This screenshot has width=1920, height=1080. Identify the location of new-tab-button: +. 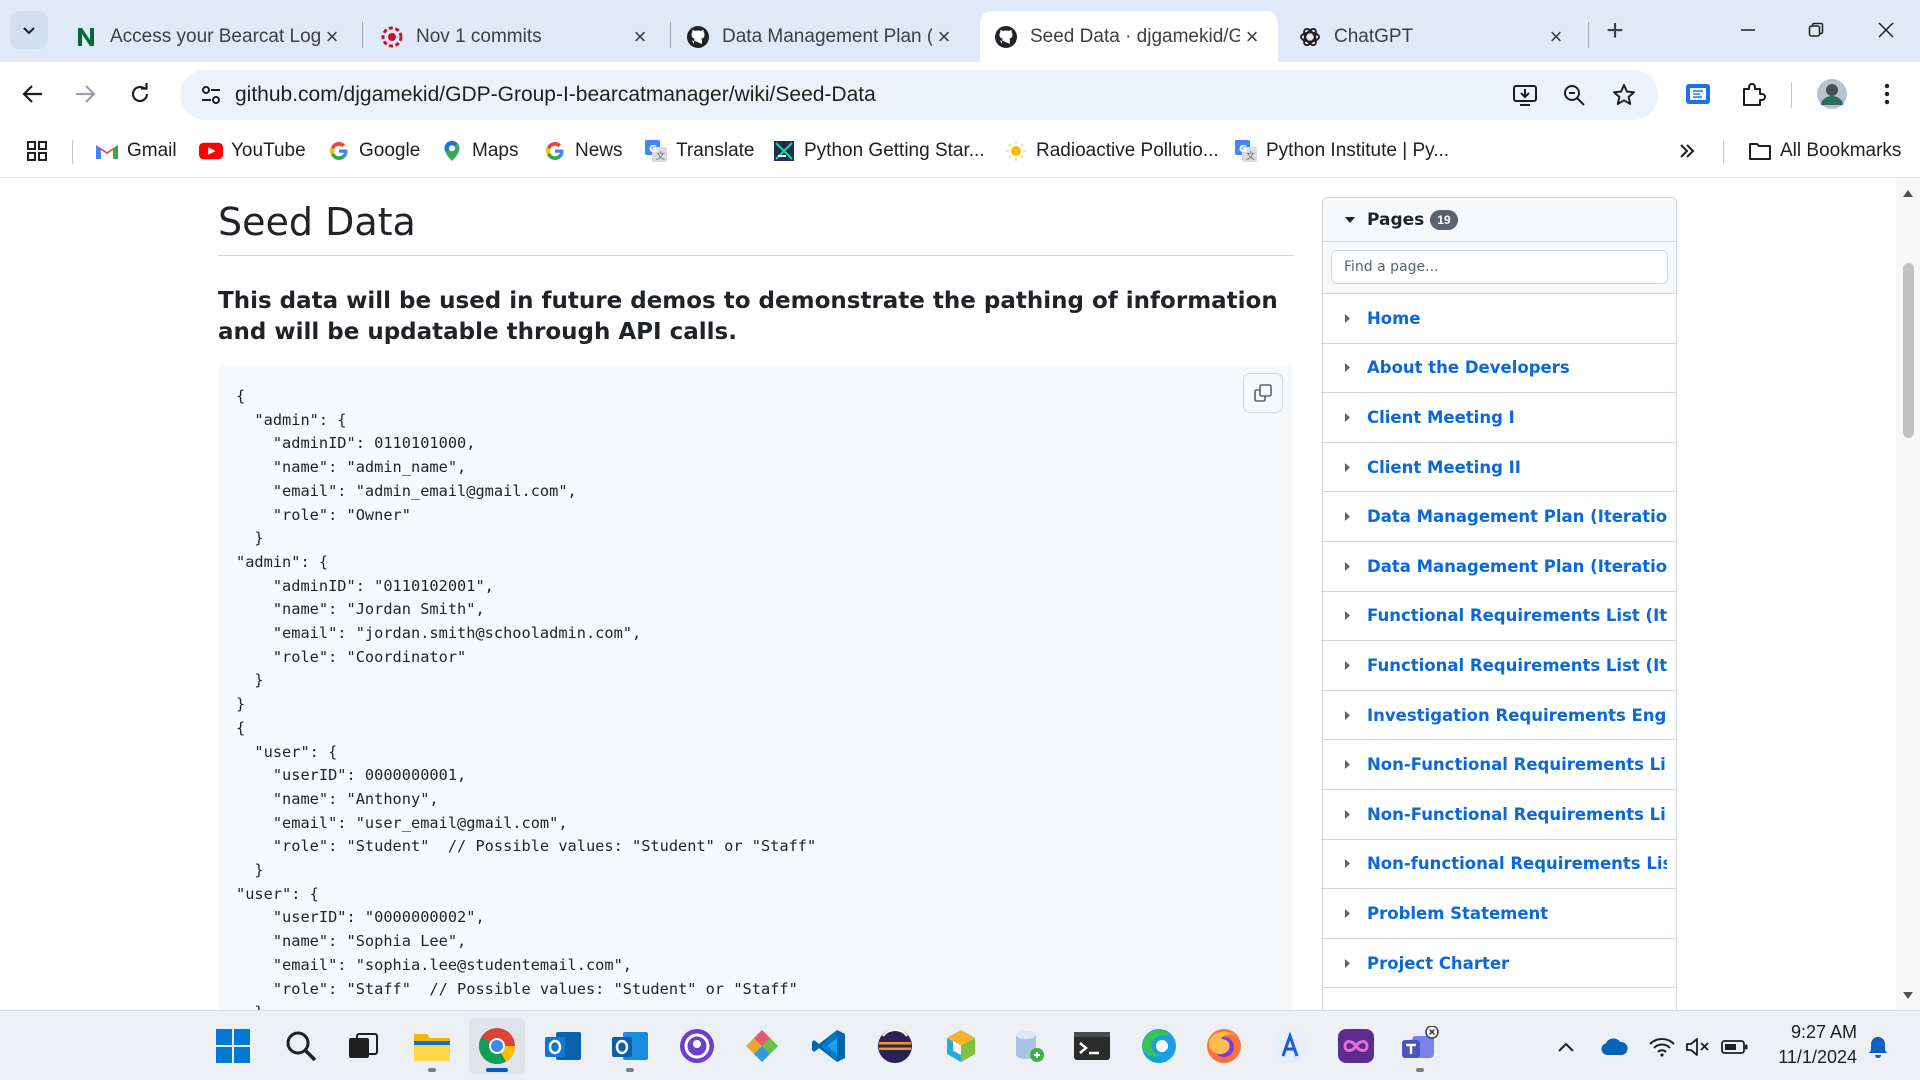
(1615, 31).